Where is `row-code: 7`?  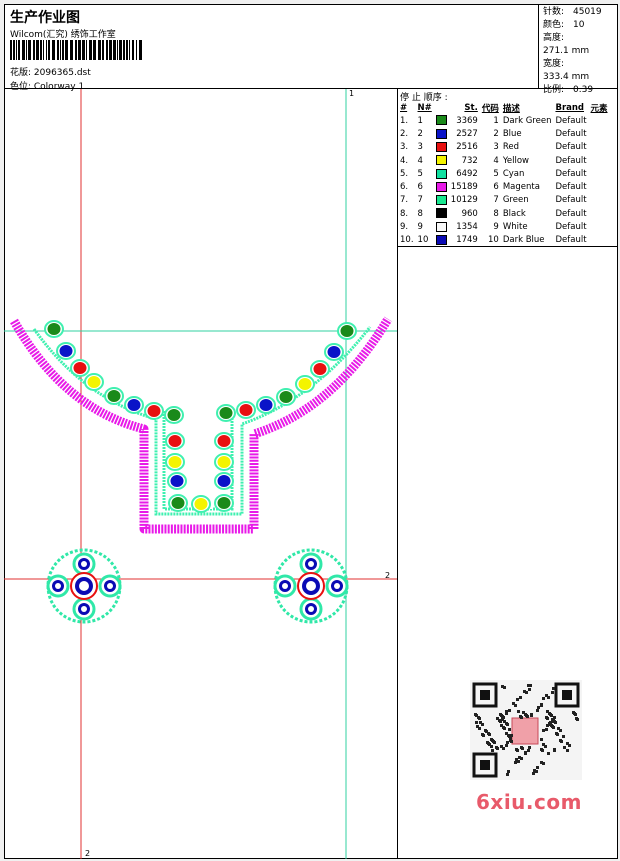 row-code: 7 is located at coordinates (496, 200).